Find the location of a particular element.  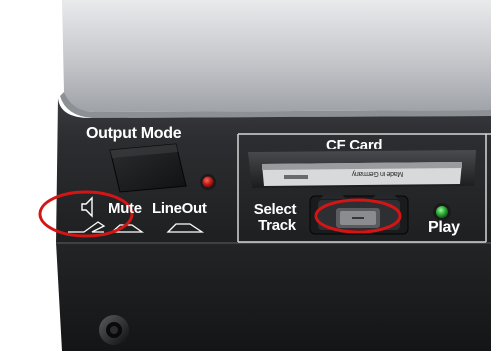

select-track-button is located at coordinates (359, 213).